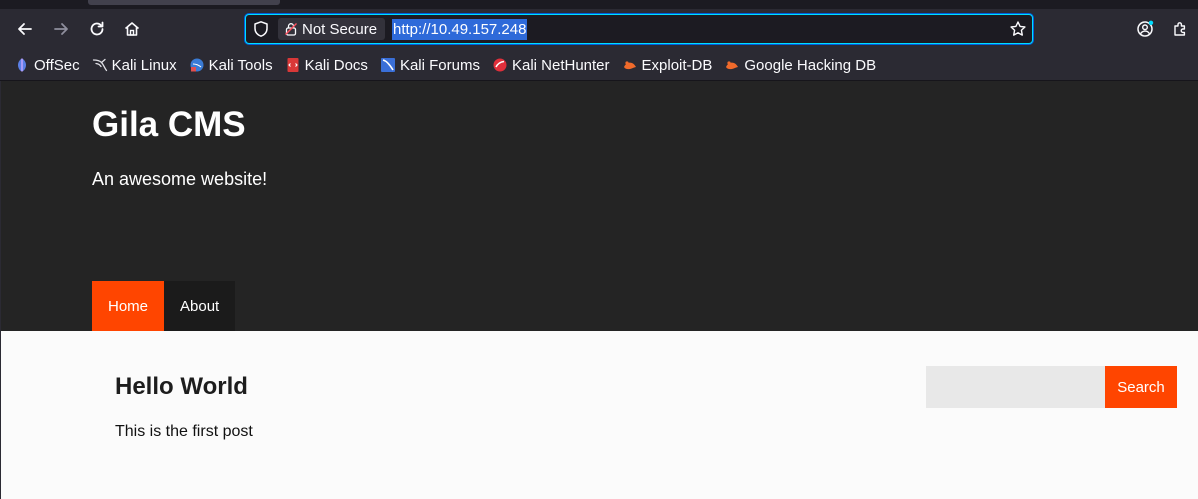 This screenshot has width=1198, height=499. I want to click on bookmark-kali-nethunter: Kali NetHunter, so click(551, 65).